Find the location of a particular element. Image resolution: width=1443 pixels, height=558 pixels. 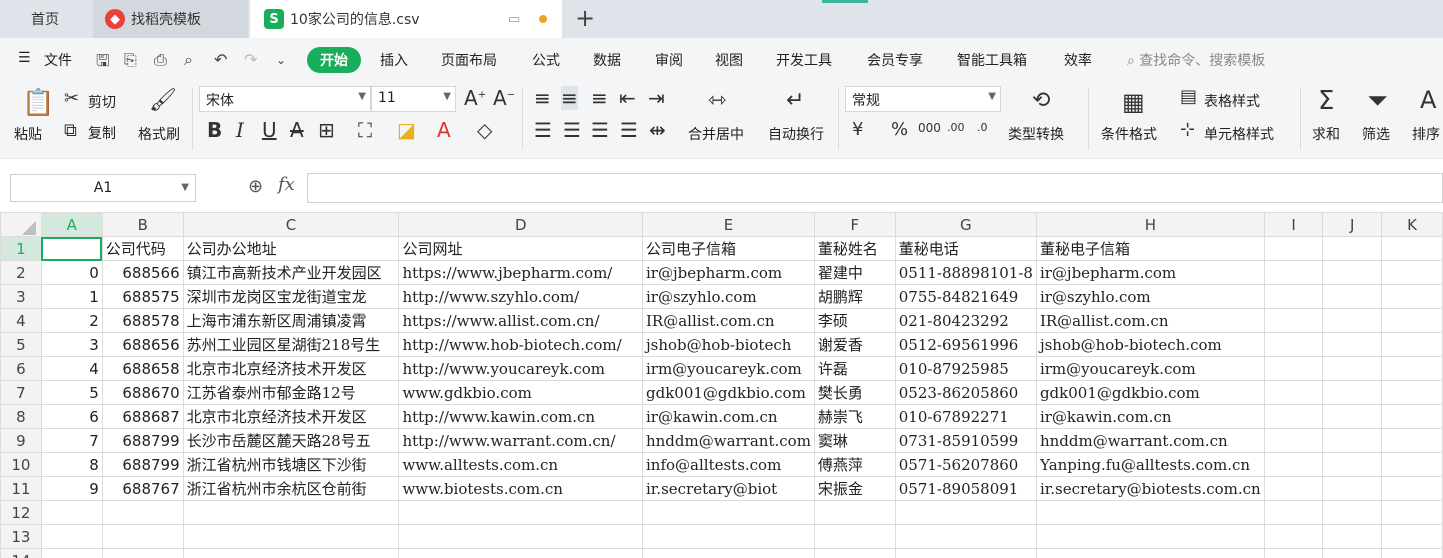

cell-b5: 688656 is located at coordinates (142, 344).